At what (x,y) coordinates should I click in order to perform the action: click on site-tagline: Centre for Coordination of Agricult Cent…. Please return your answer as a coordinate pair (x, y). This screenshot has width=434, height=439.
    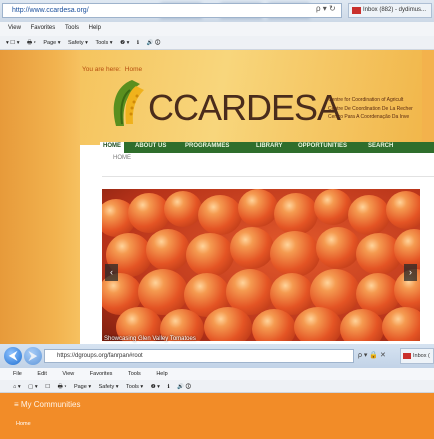
    Looking at the image, I should click on (370, 109).